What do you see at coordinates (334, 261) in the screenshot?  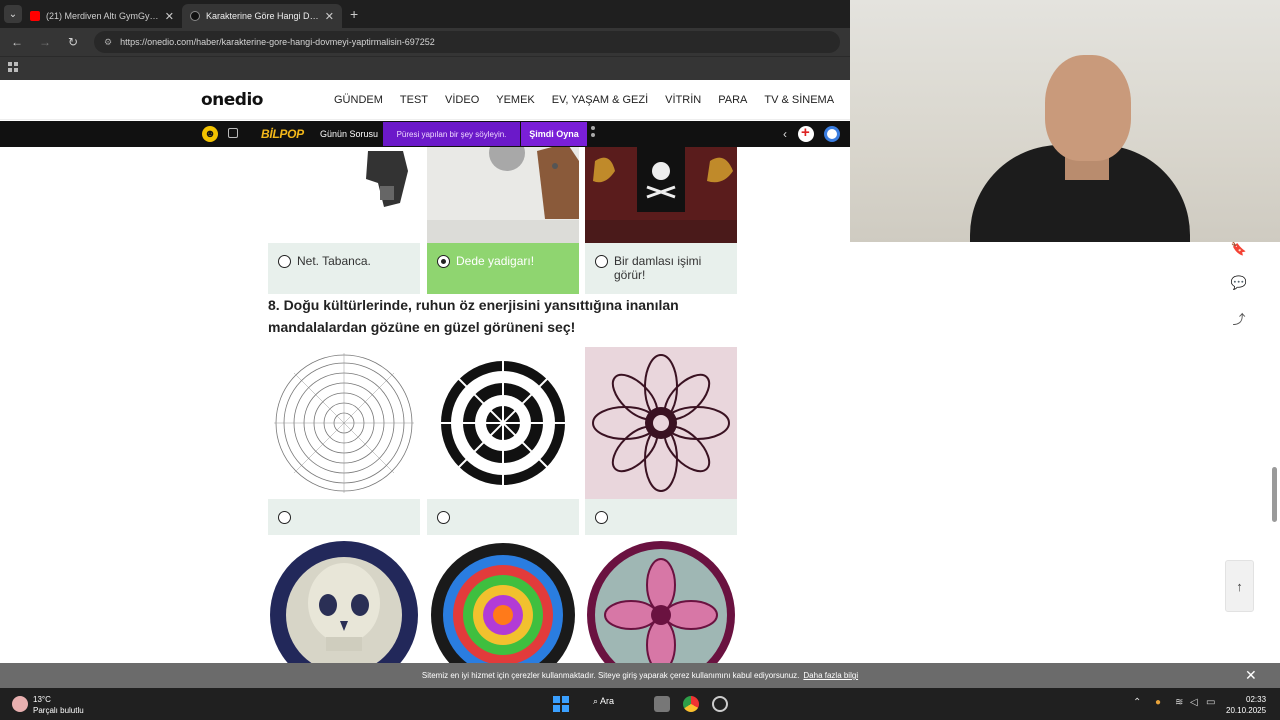 I see `option-label: Net. Tabanca.` at bounding box center [334, 261].